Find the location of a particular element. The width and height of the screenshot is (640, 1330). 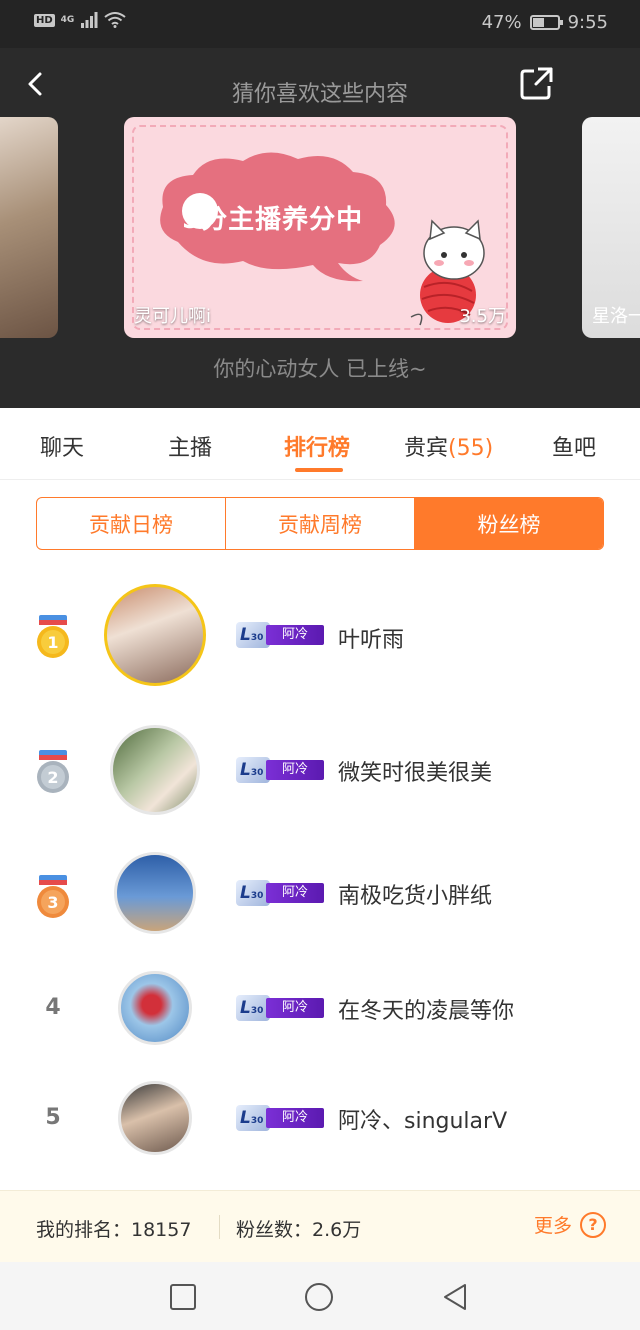

my-ranking-footer: 我的排名：18157 粉丝数：2.6万 更多 ? is located at coordinates (320, 1226).